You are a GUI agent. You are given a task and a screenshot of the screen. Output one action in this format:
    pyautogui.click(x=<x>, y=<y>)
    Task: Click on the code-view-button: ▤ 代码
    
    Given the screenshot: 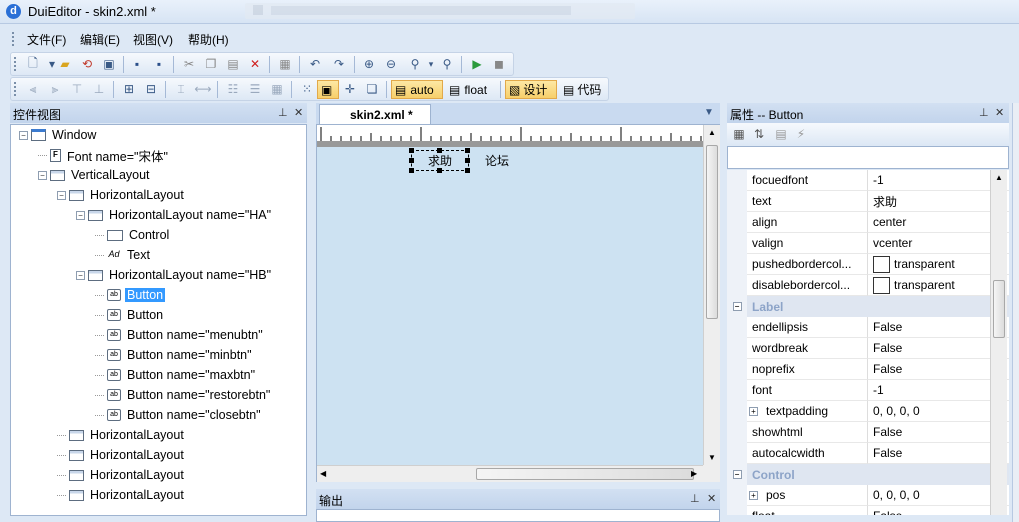 What is the action you would take?
    pyautogui.click(x=584, y=89)
    